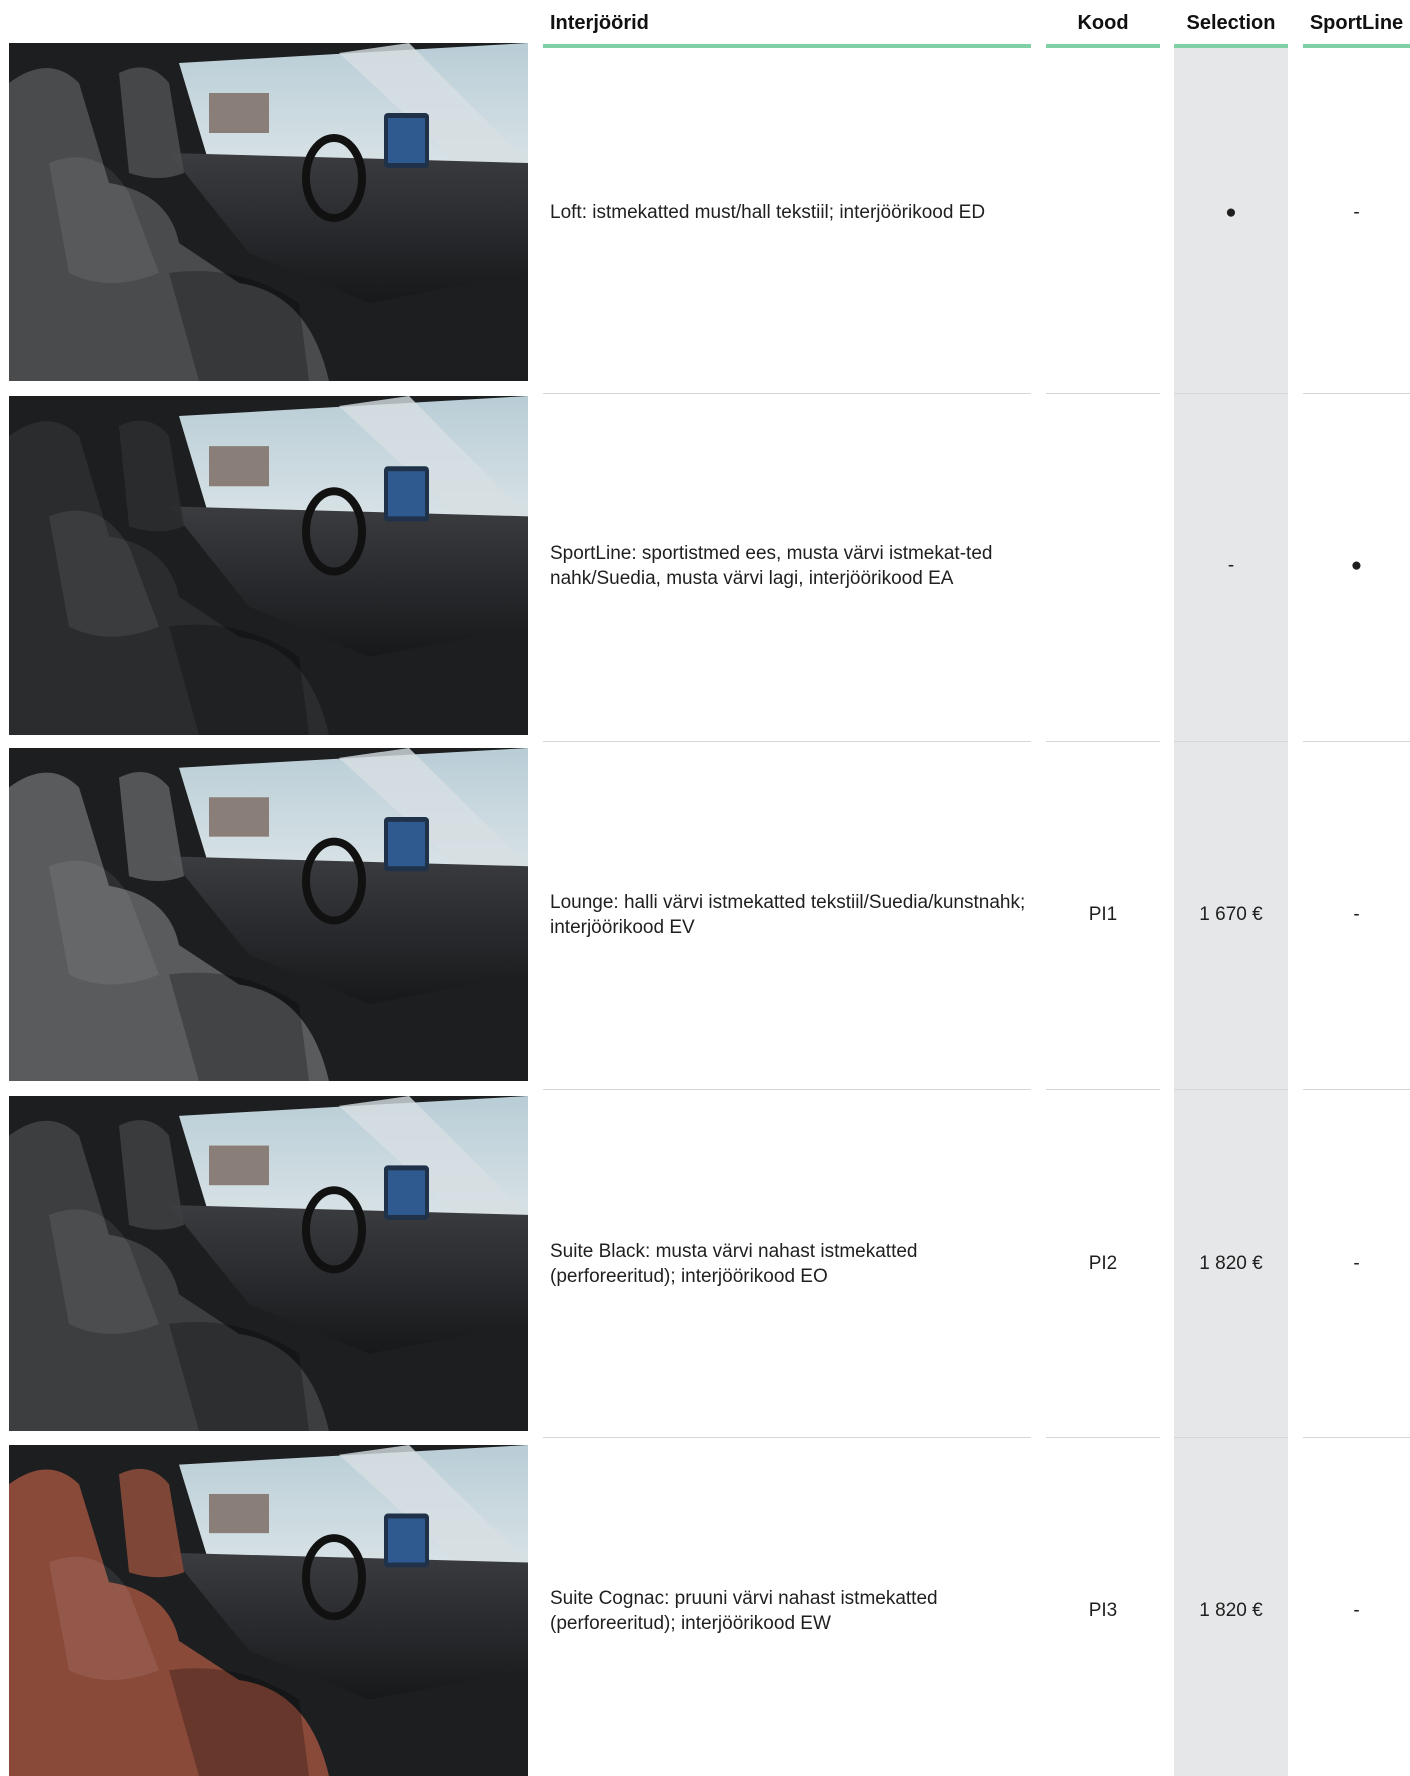  What do you see at coordinates (1231, 212) in the screenshot?
I see `selection-value: ●` at bounding box center [1231, 212].